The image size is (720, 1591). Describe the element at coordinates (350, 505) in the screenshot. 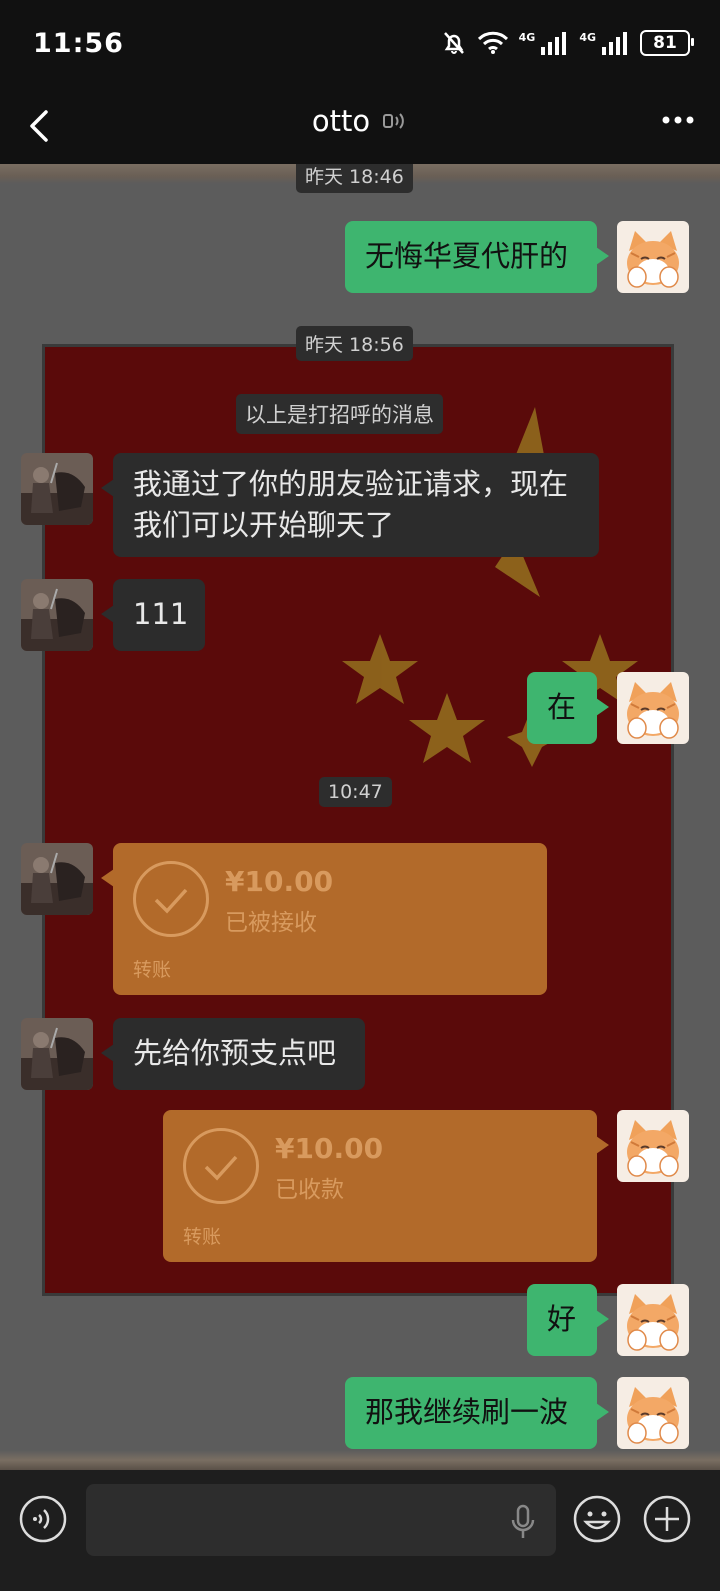

I see `contact-message-bubble: 我通过了你的朋友验证请求，现在 我们可以开始聊天了` at that location.